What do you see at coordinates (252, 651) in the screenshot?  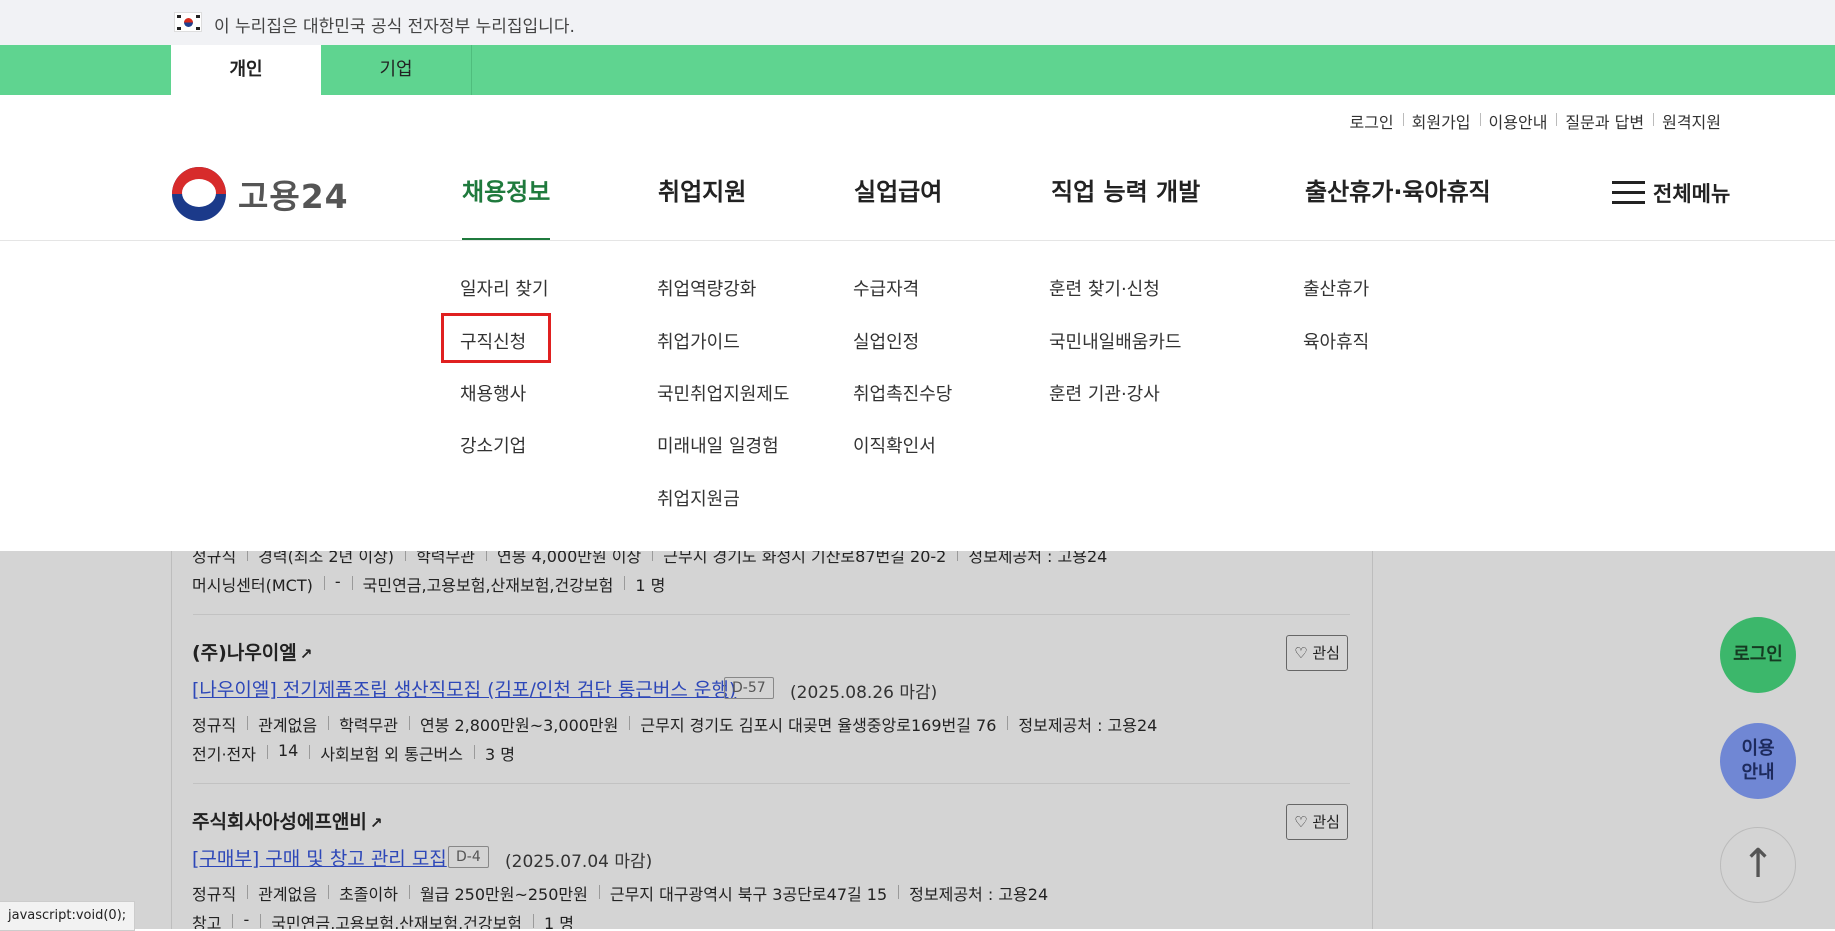 I see `company-name: (주)나우이엘 ↗` at bounding box center [252, 651].